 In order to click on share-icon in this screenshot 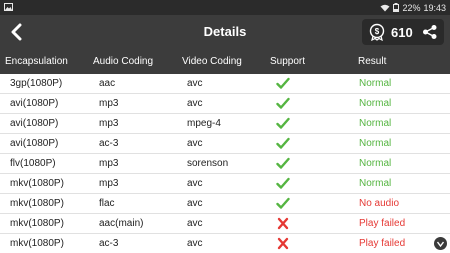, I will do `click(429, 32)`.